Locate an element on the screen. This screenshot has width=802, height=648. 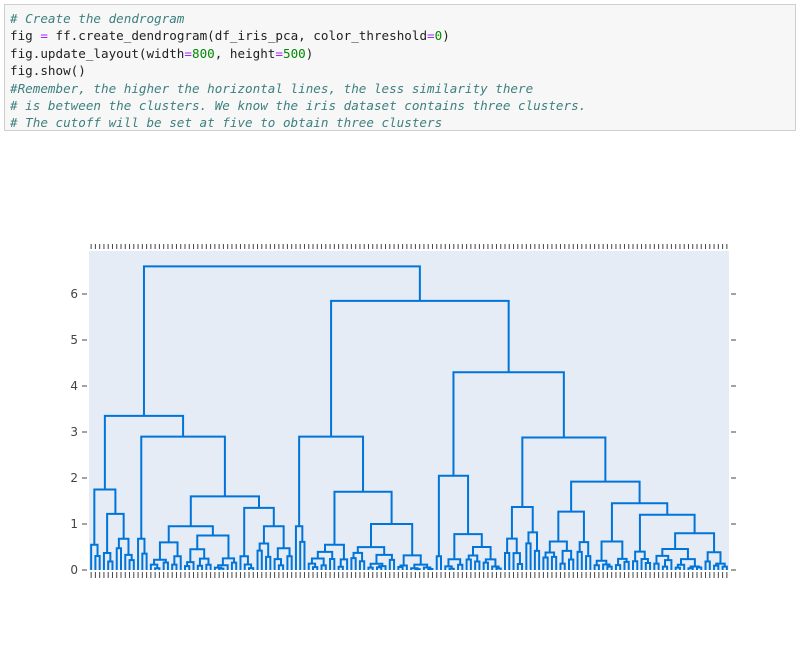
y-tick-label: 0 is located at coordinates (74, 570).